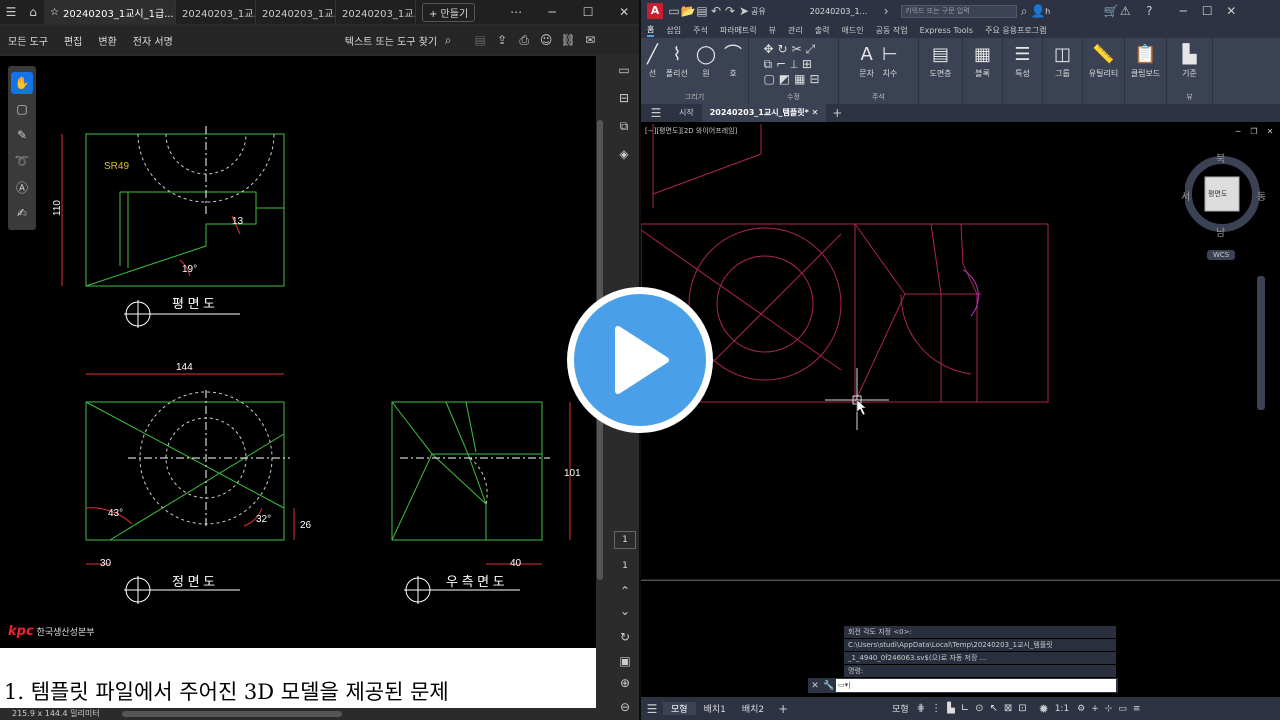  Describe the element at coordinates (686, 113) in the screenshot. I see `file-tab-start: 시작` at that location.